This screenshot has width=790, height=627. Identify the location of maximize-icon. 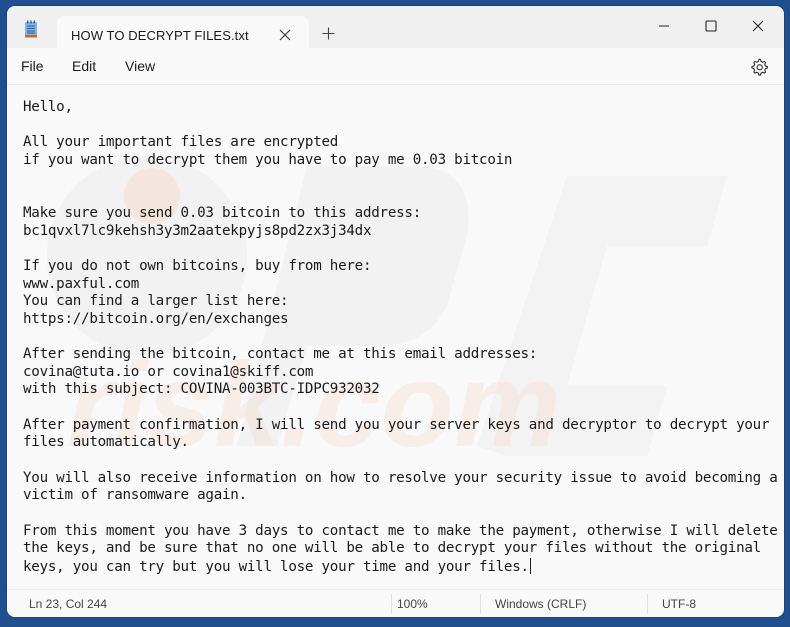
(711, 26).